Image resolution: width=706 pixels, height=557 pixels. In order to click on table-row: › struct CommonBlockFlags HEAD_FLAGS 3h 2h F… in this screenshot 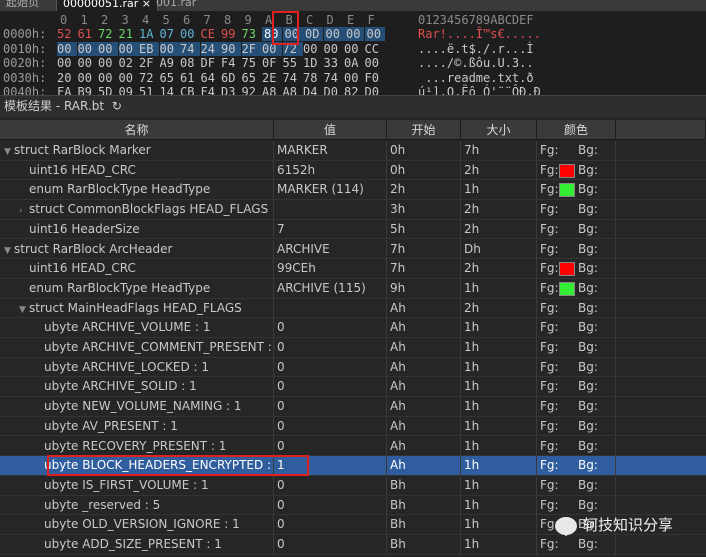, I will do `click(353, 210)`.